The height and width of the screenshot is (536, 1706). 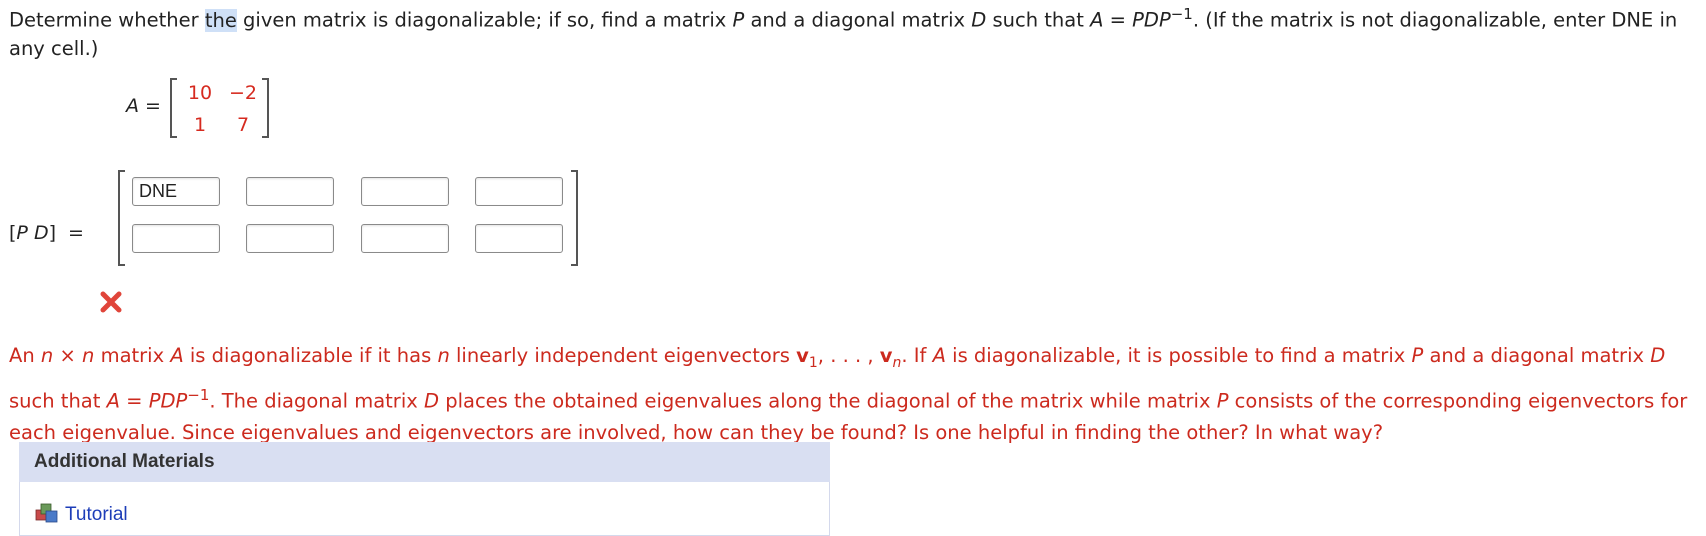 What do you see at coordinates (220, 20) in the screenshot?
I see `selected-text-highlight: the` at bounding box center [220, 20].